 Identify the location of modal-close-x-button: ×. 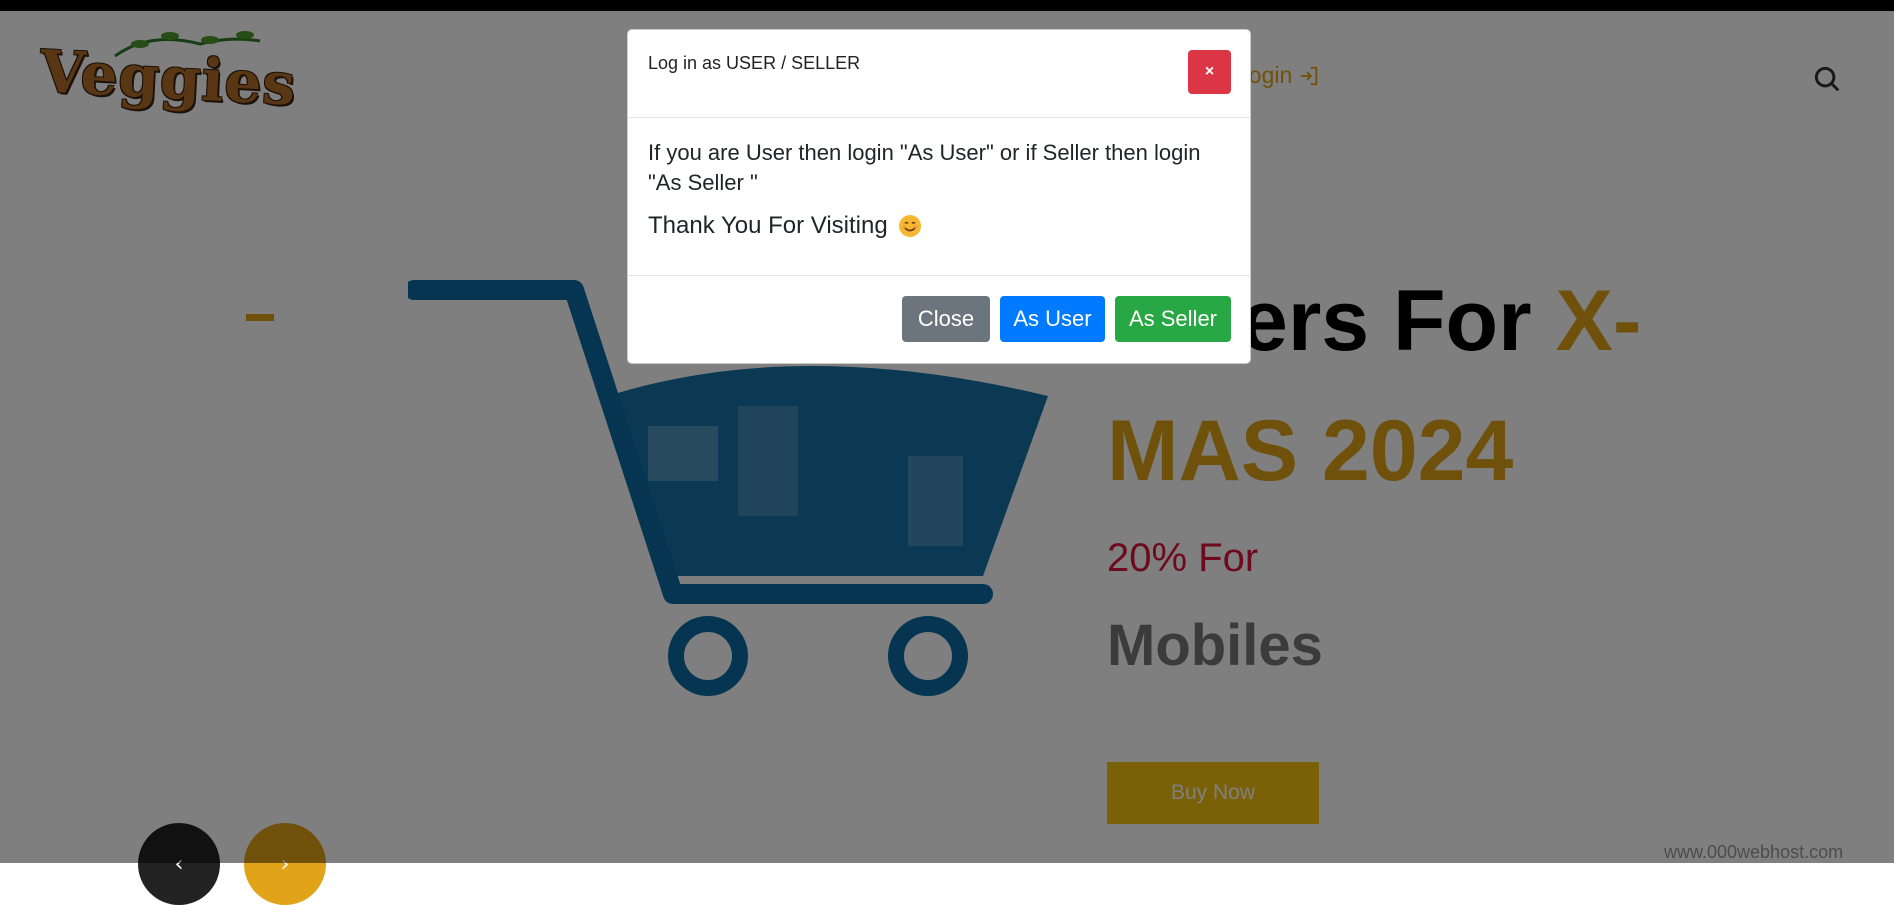
(1209, 72).